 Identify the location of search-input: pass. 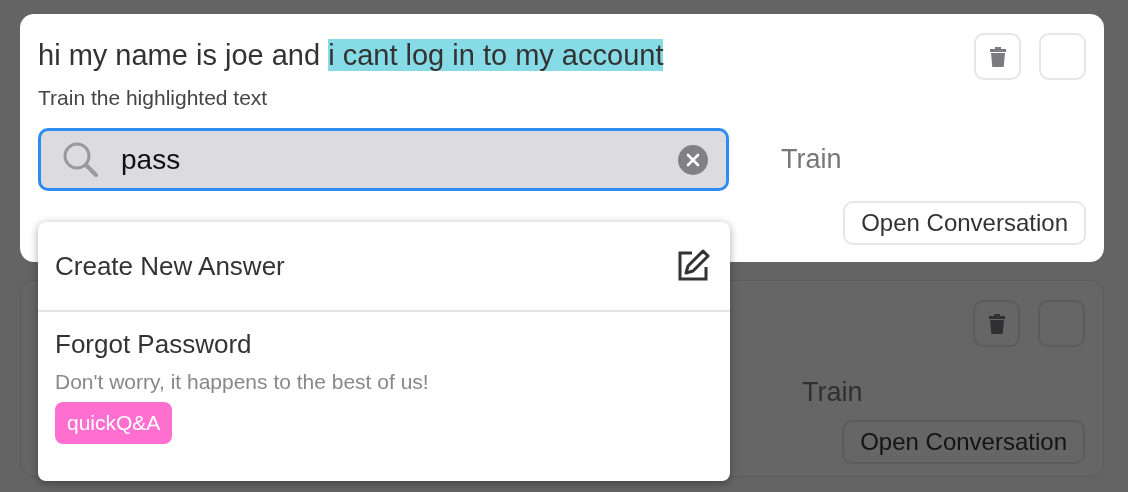
(389, 159).